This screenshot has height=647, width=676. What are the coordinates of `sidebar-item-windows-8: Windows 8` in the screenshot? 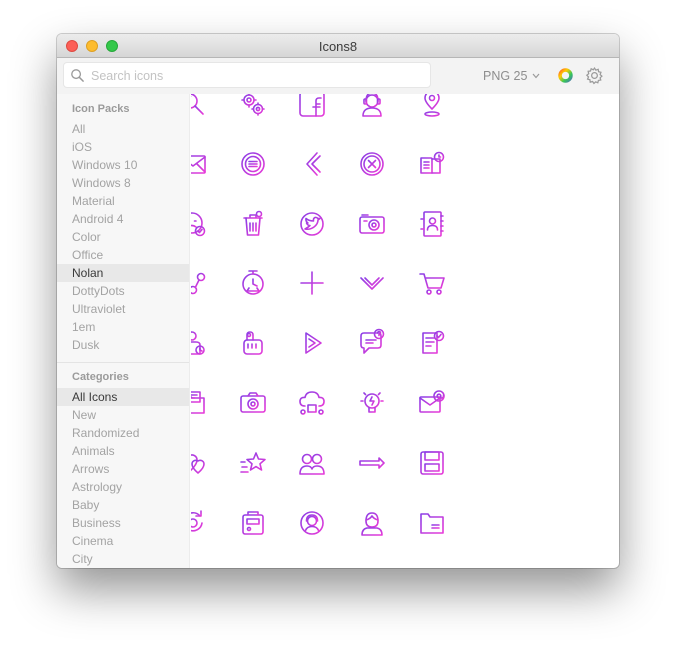 It's located at (123, 183).